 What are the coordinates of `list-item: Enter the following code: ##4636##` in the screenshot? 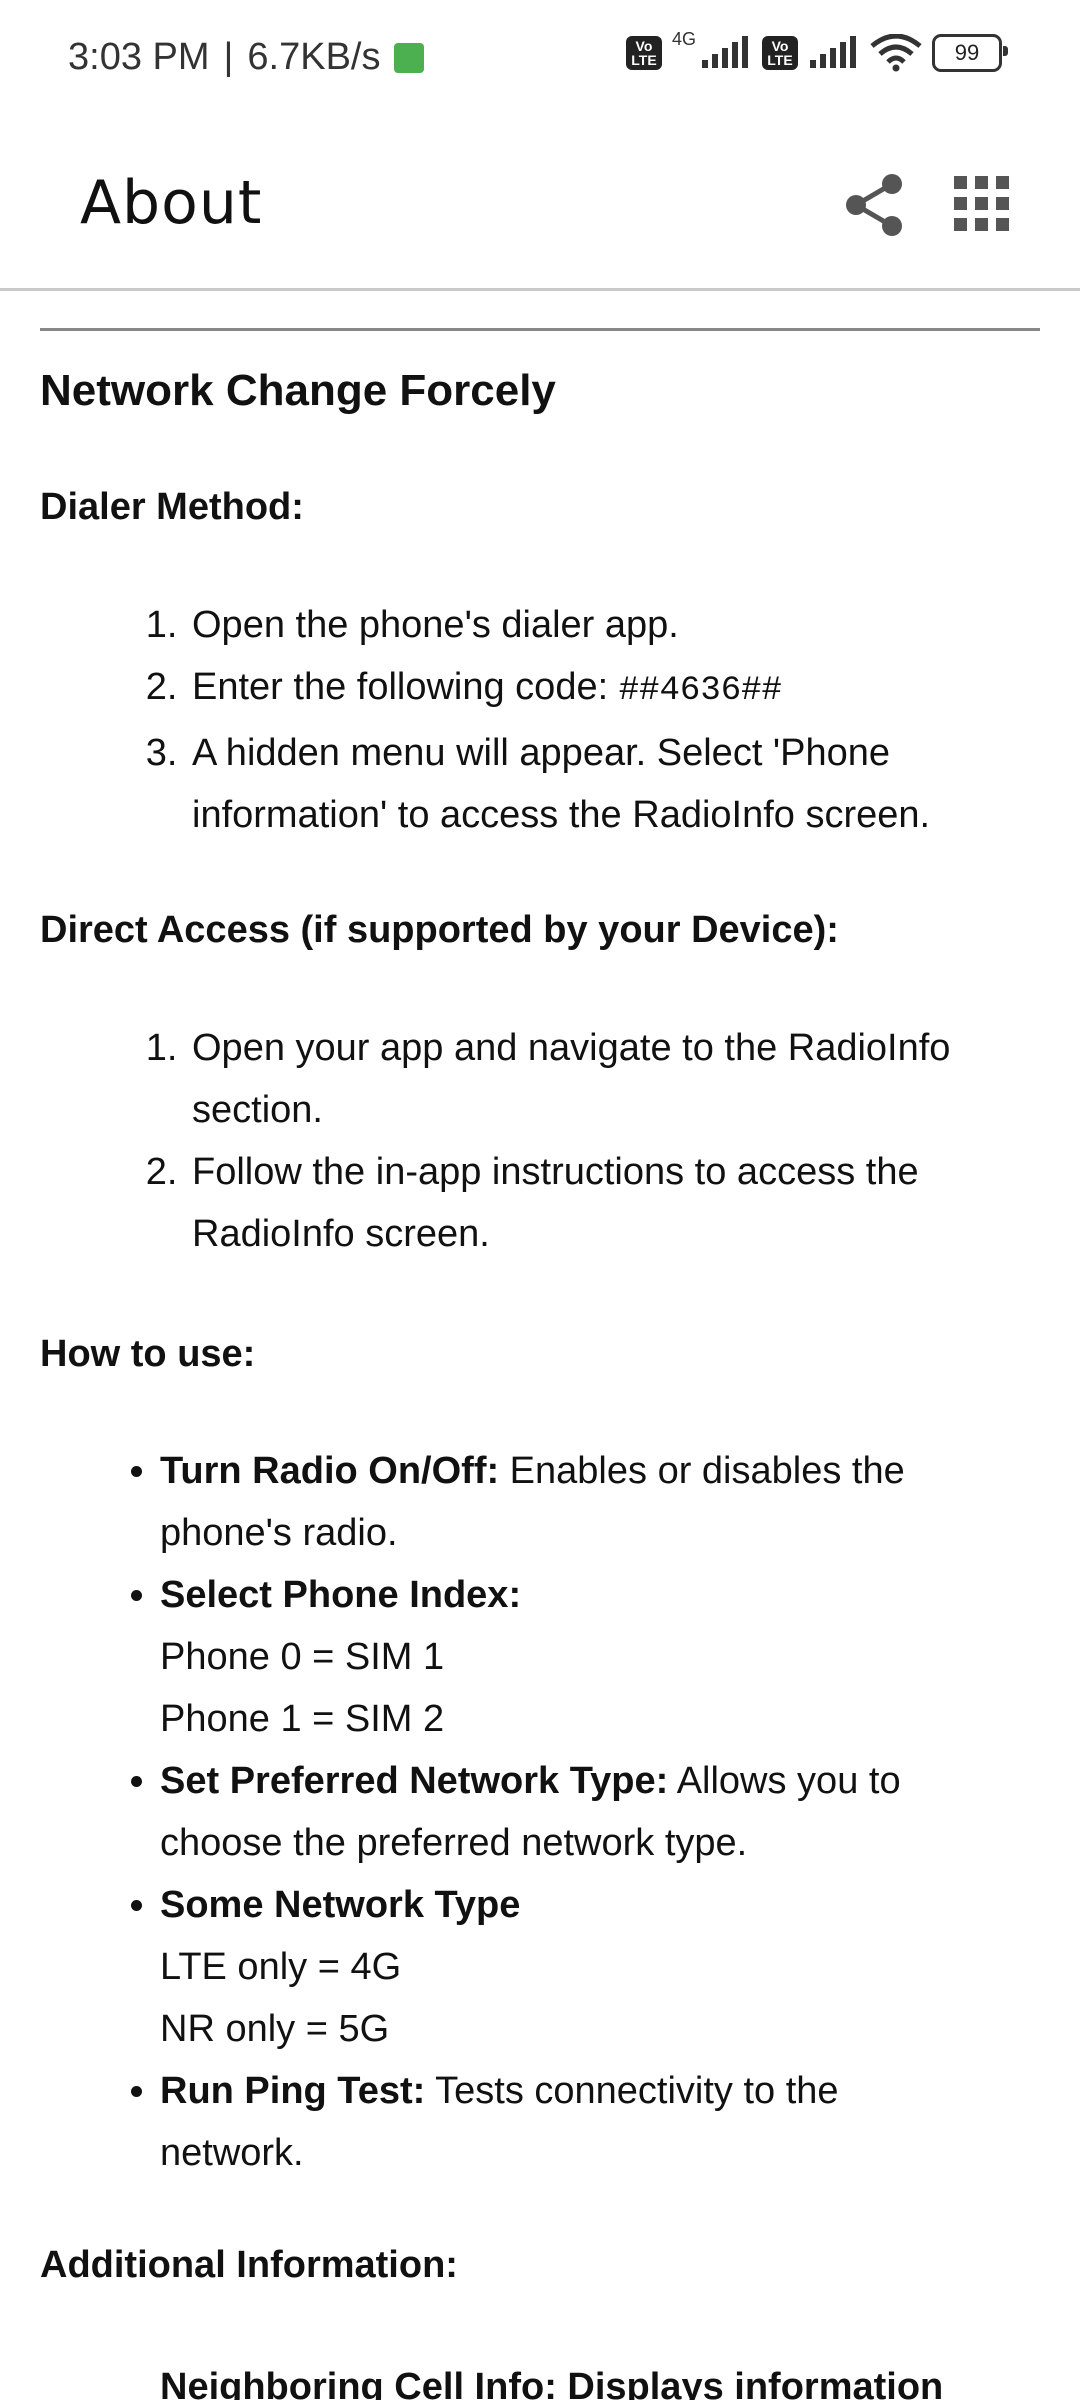 It's located at (559, 689).